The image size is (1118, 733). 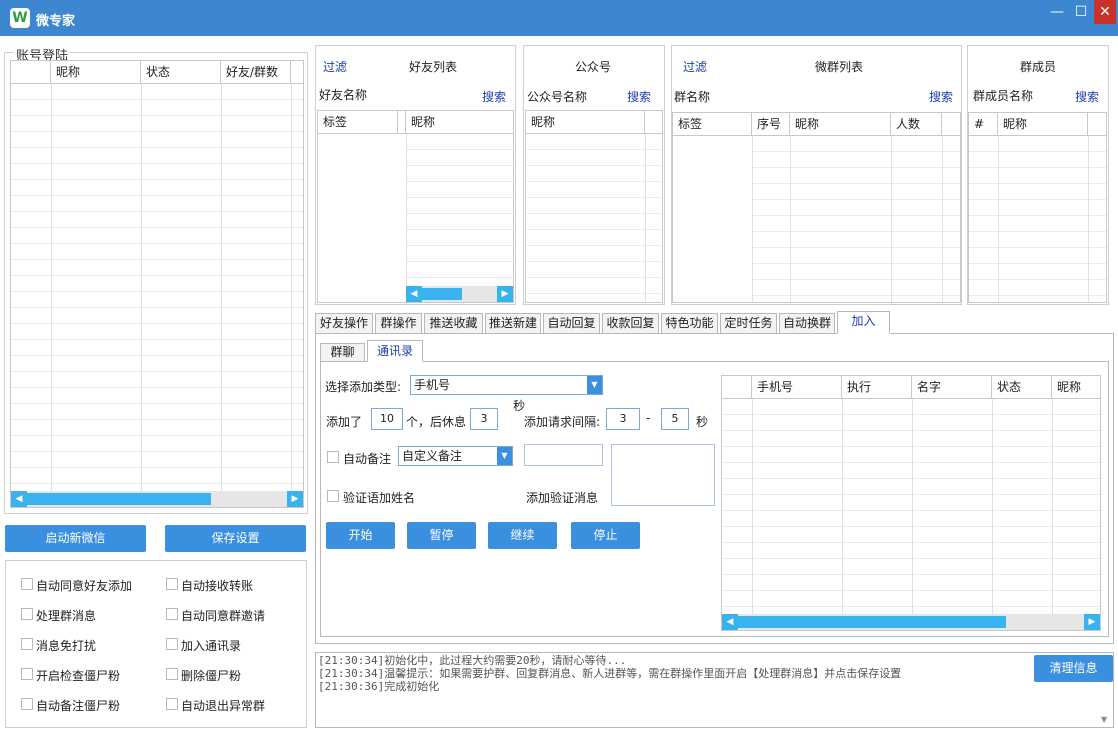 I want to click on custom-note-input, so click(x=563, y=455).